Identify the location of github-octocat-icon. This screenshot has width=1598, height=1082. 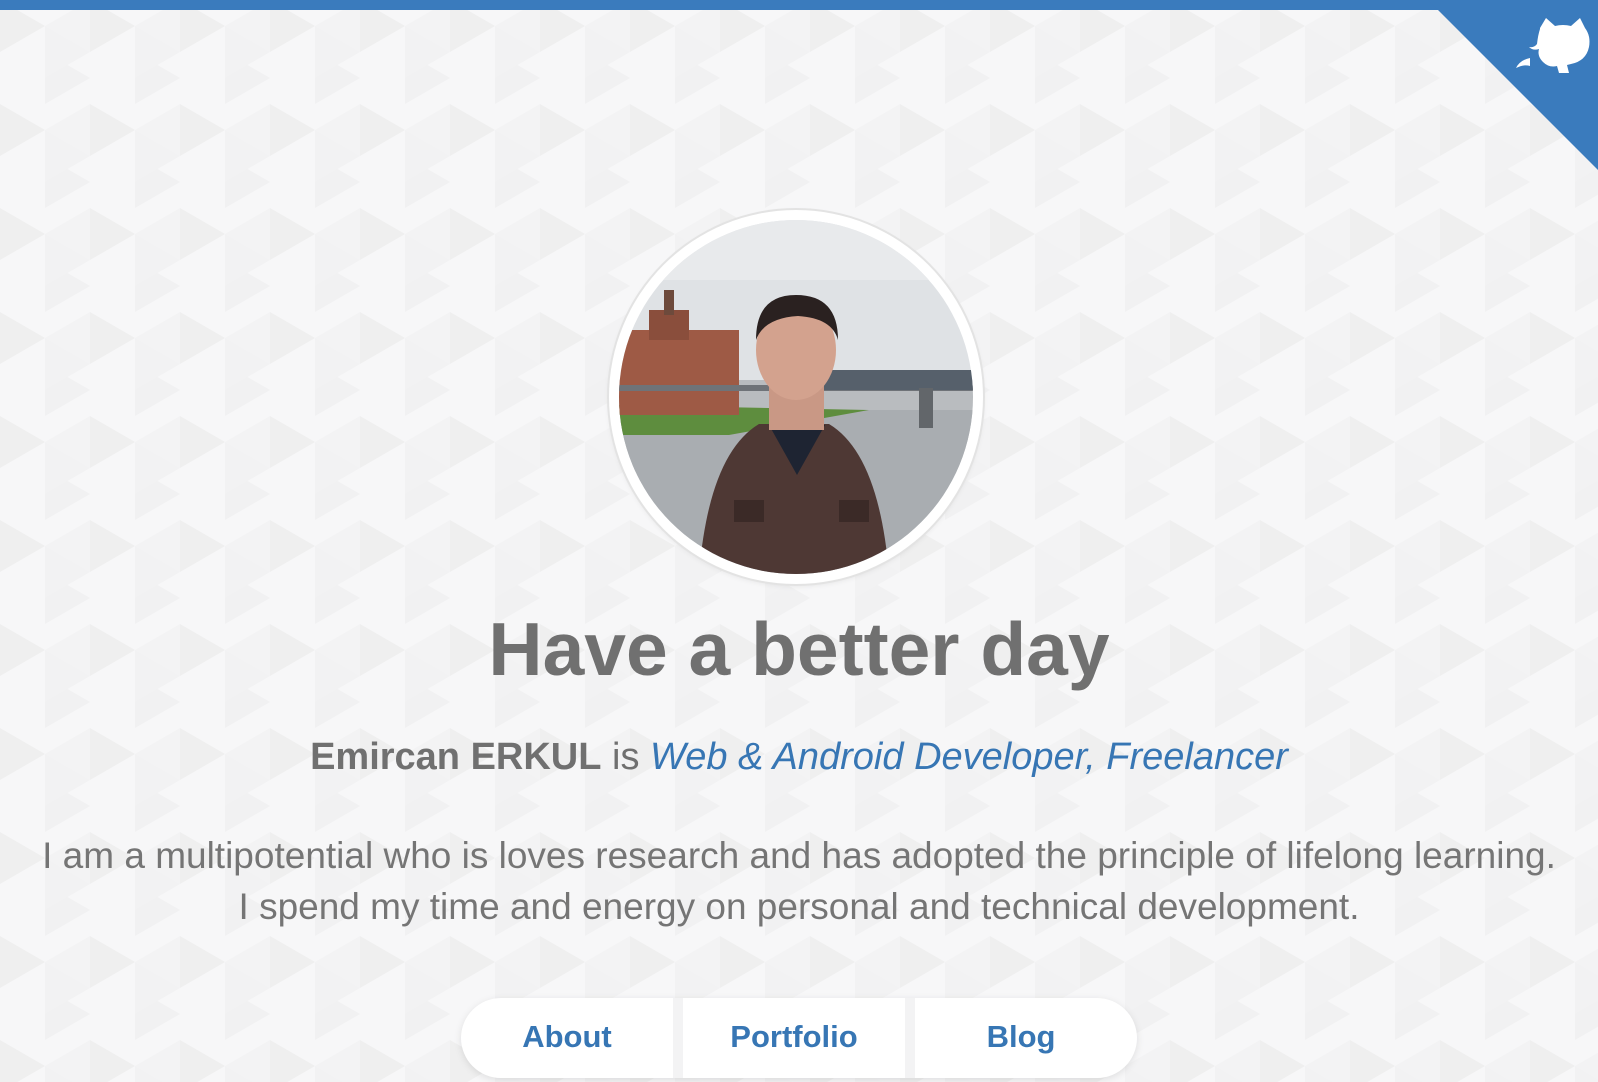
(1513, 85).